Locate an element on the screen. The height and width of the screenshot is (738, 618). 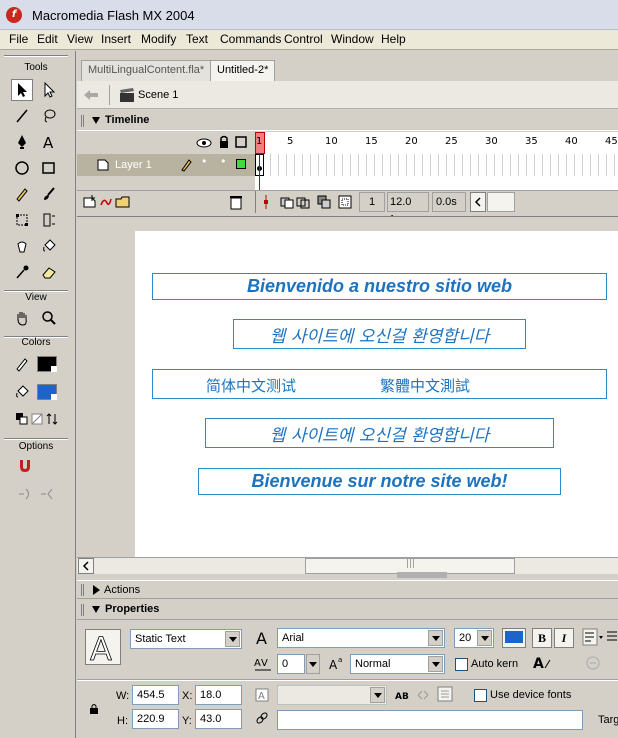
eraser-tool is located at coordinates (49, 272).